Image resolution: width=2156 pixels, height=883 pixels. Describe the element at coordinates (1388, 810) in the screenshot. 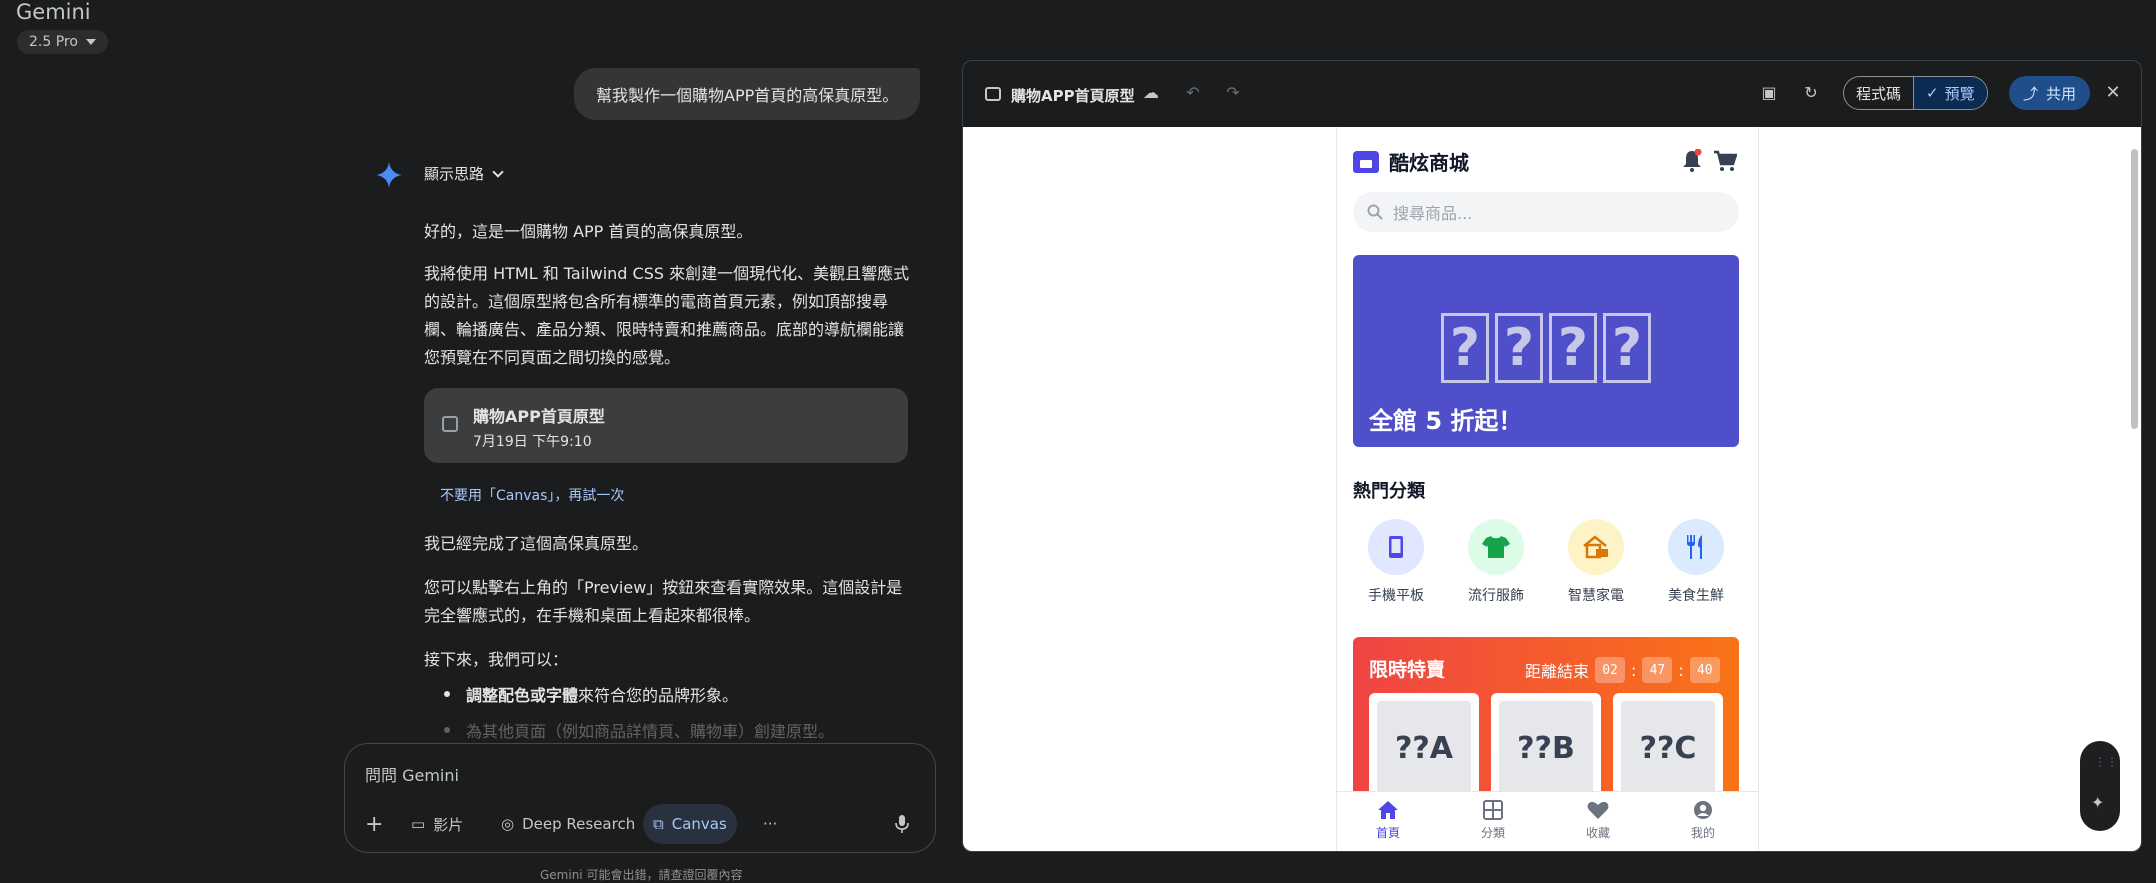

I see `home-icon` at that location.